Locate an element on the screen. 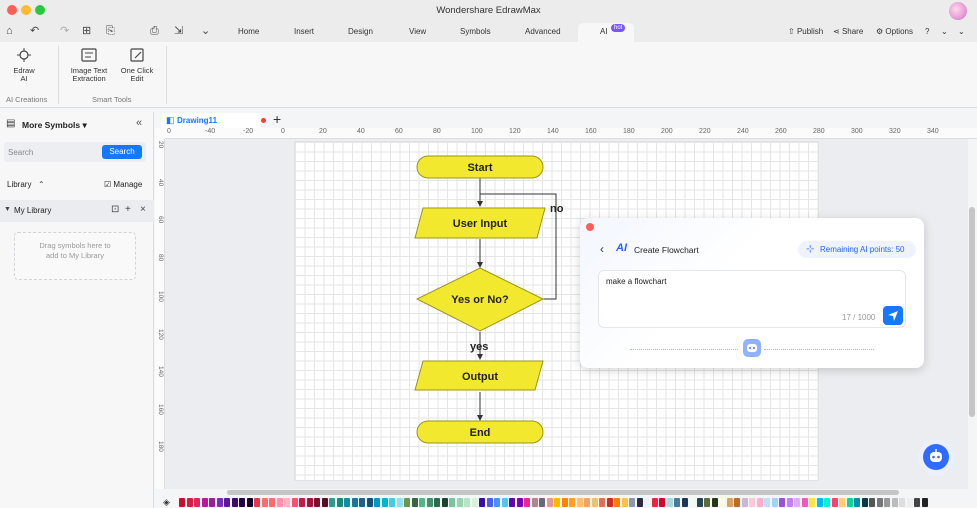 This screenshot has height=508, width=977. chevron-down-icon: ⌄ is located at coordinates (944, 31).